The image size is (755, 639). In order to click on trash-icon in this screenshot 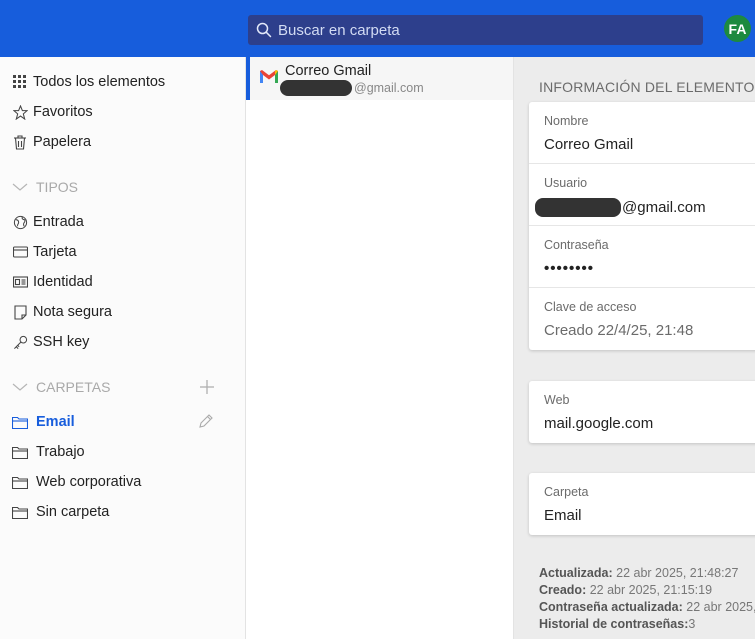, I will do `click(20, 142)`.